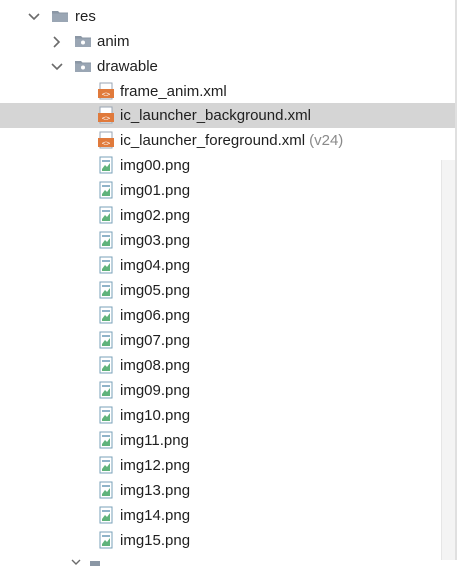  Describe the element at coordinates (113, 41) in the screenshot. I see `tree-label: anim` at that location.